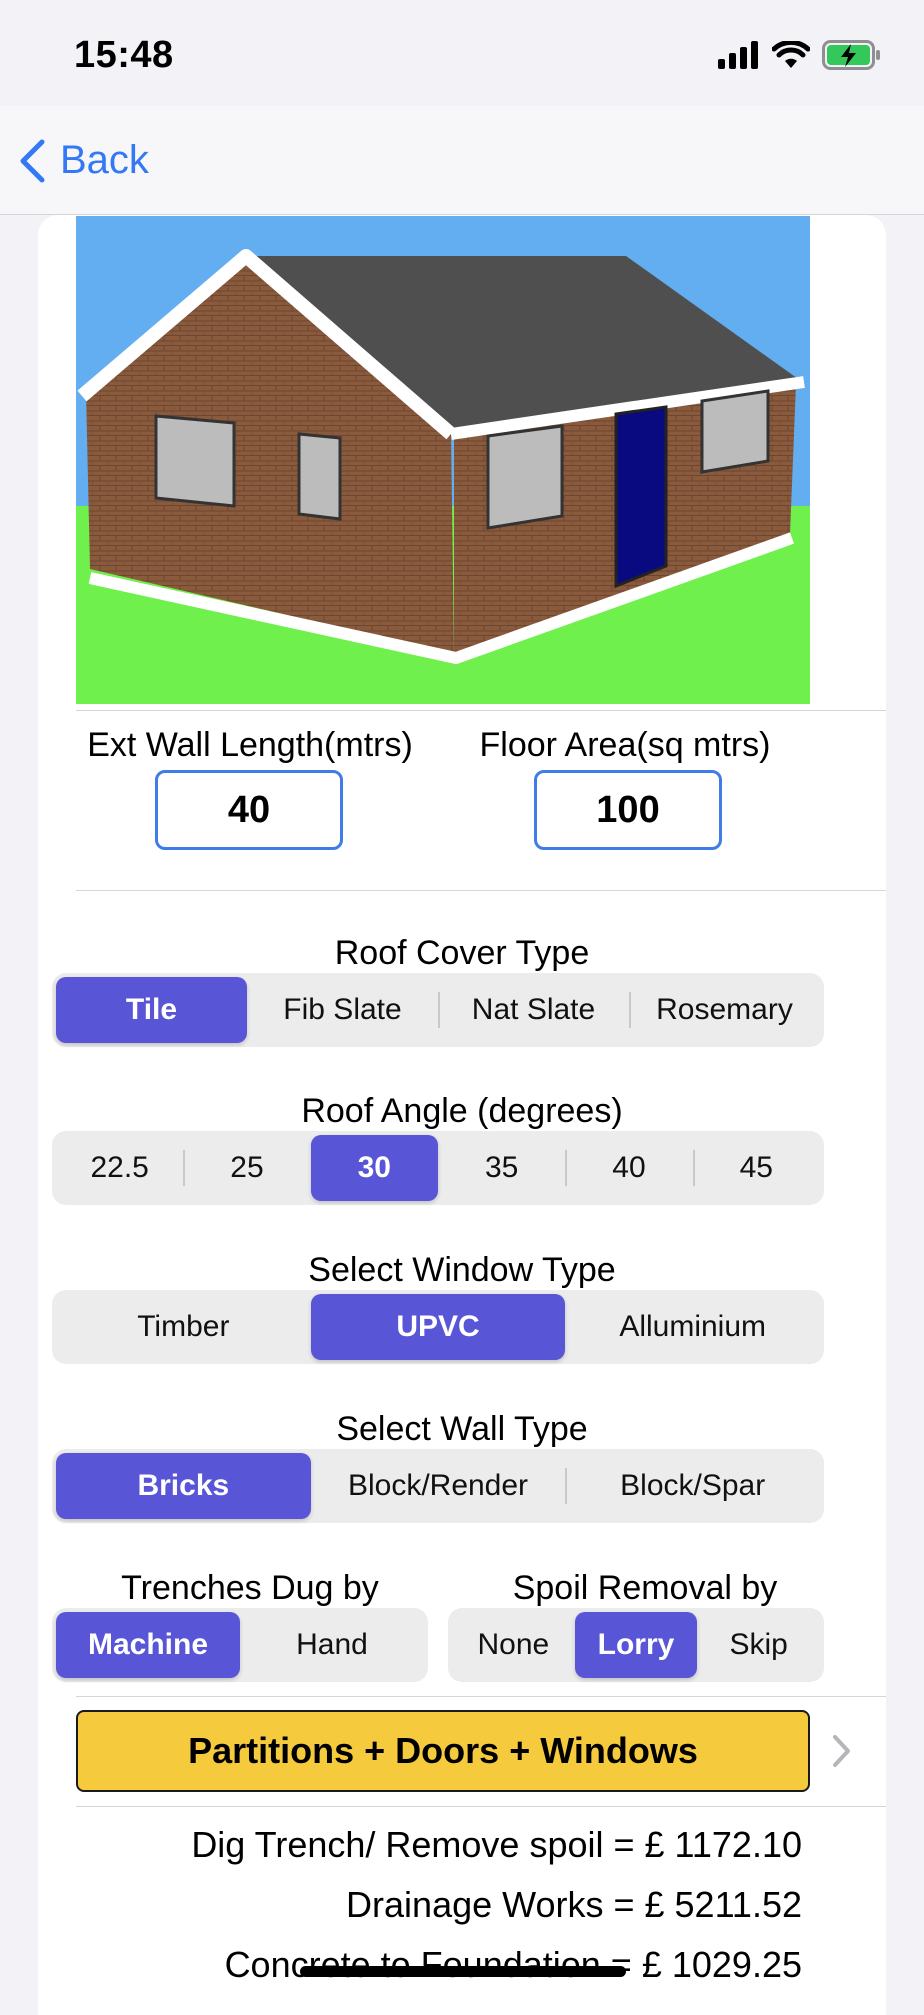 This screenshot has height=2015, width=924. What do you see at coordinates (183, 1327) in the screenshot?
I see `window-type-option-timber: Timber` at bounding box center [183, 1327].